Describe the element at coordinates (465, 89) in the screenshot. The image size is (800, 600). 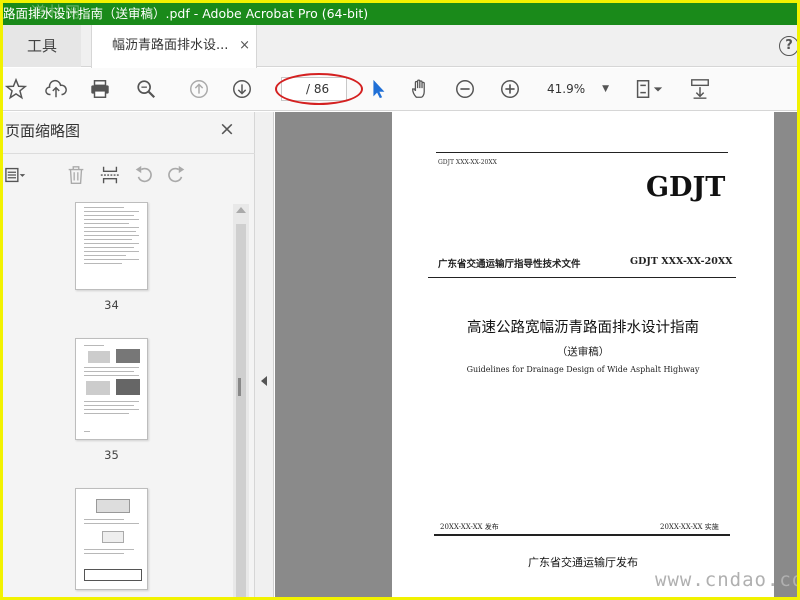
I see `zoom-out-icon` at that location.